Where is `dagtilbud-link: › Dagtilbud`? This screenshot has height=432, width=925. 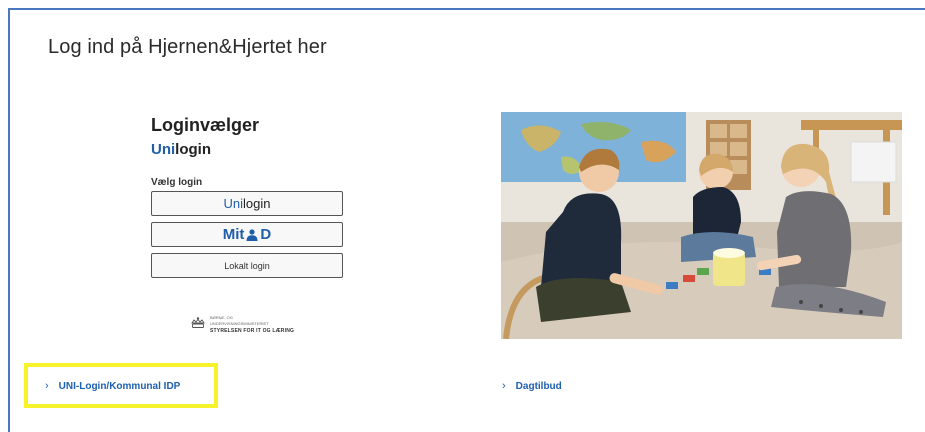
dagtilbud-link: › Dagtilbud is located at coordinates (532, 386).